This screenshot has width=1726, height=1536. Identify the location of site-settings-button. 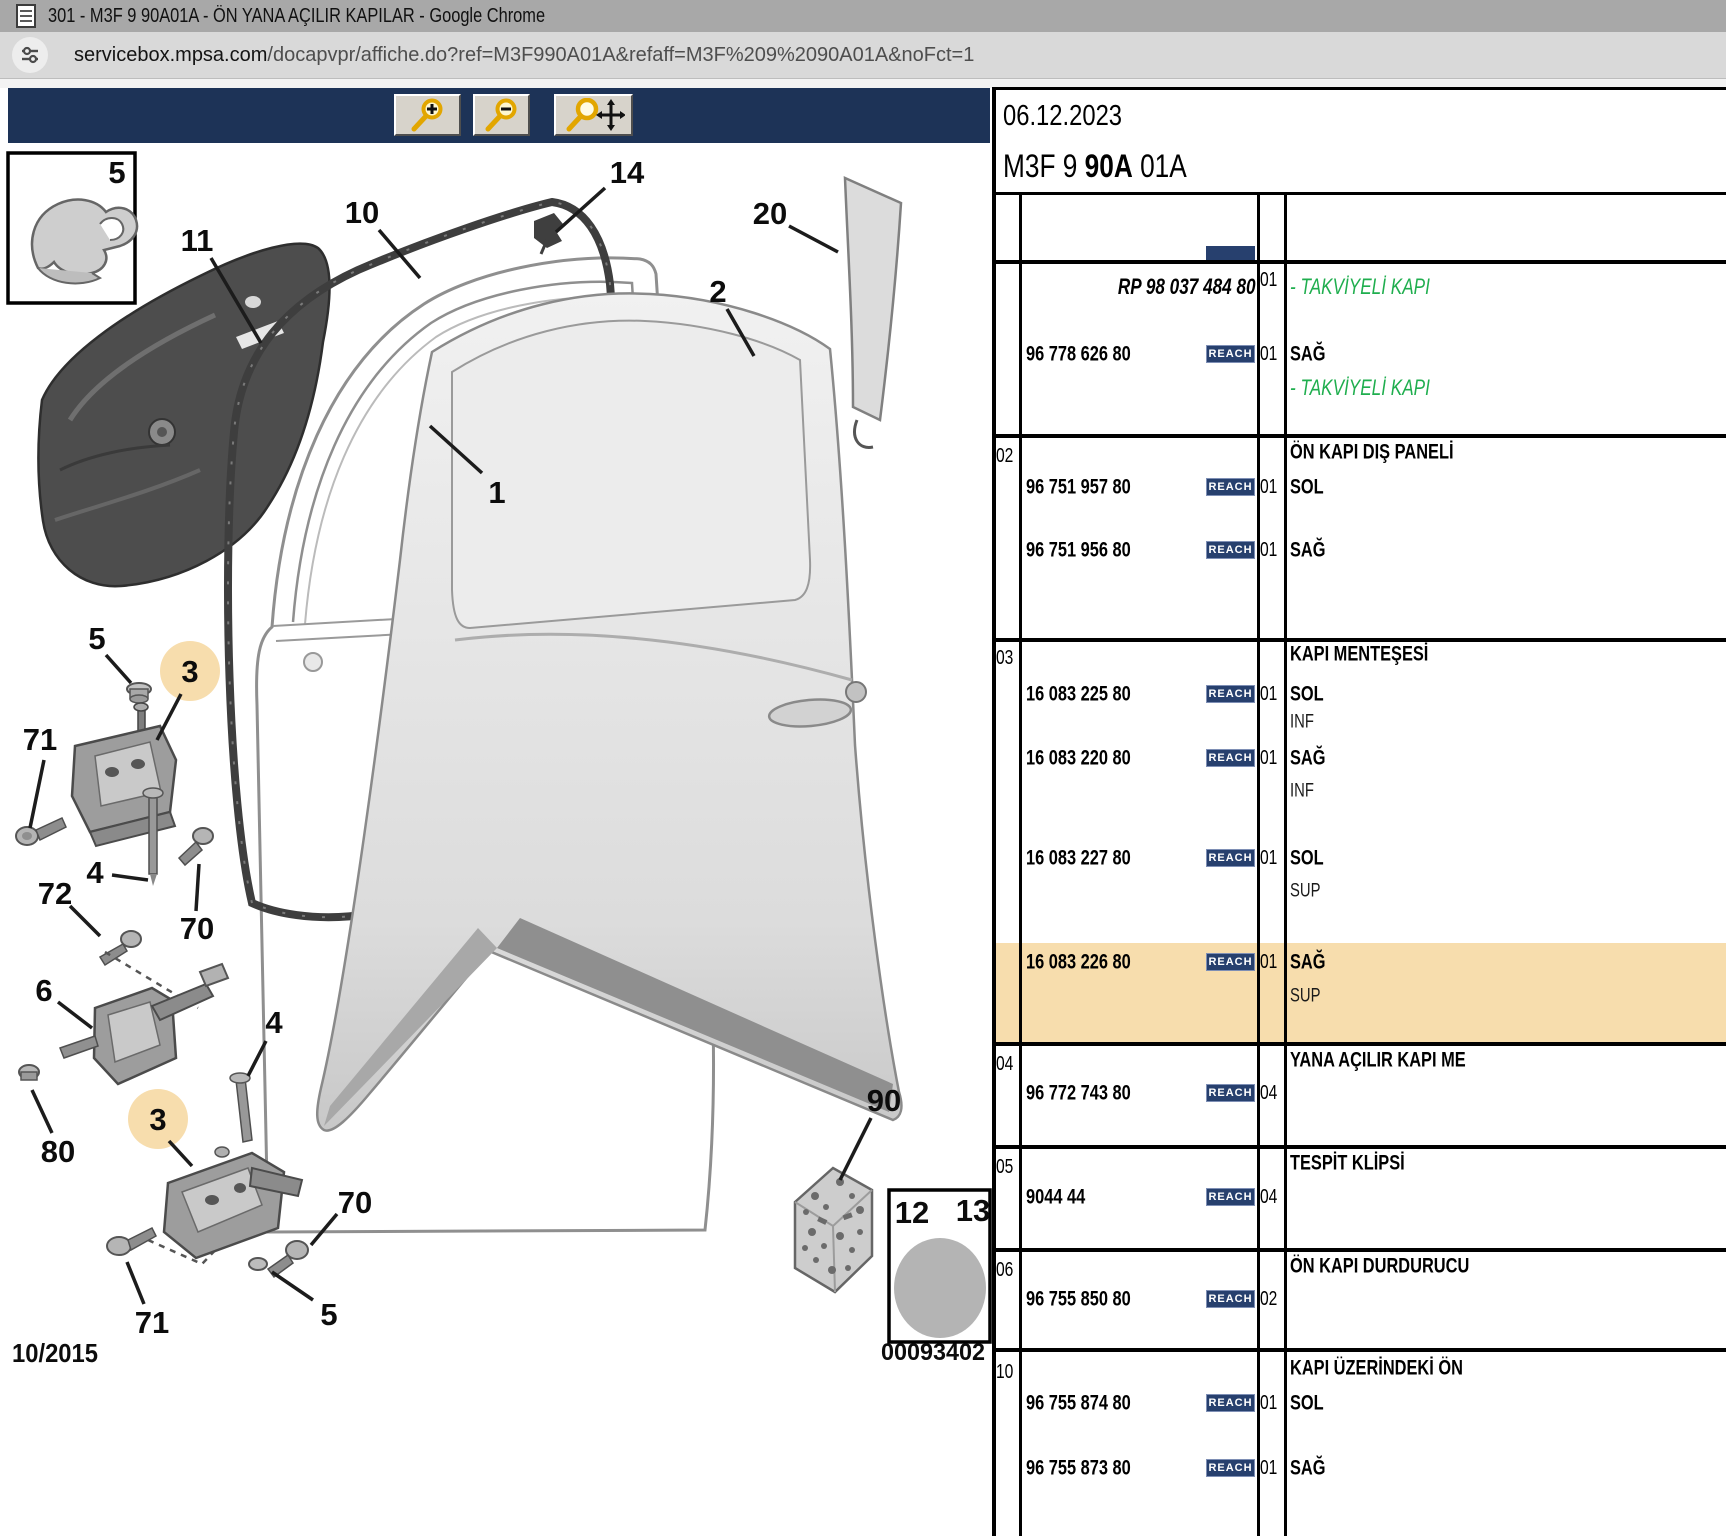
(30, 55).